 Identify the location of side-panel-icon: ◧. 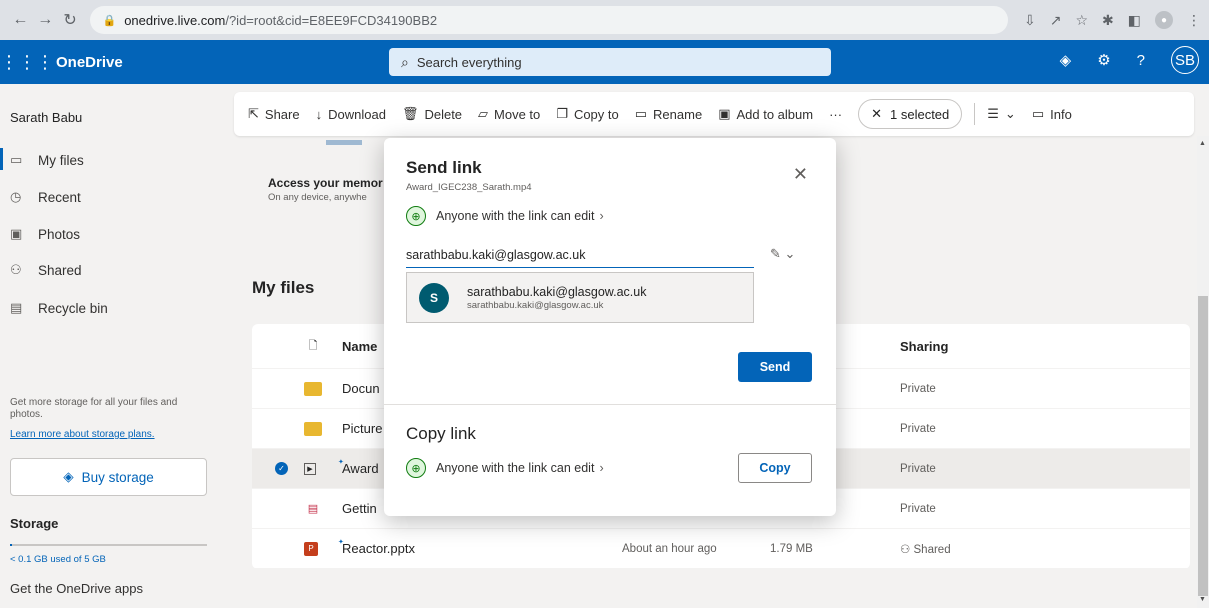
(1134, 20).